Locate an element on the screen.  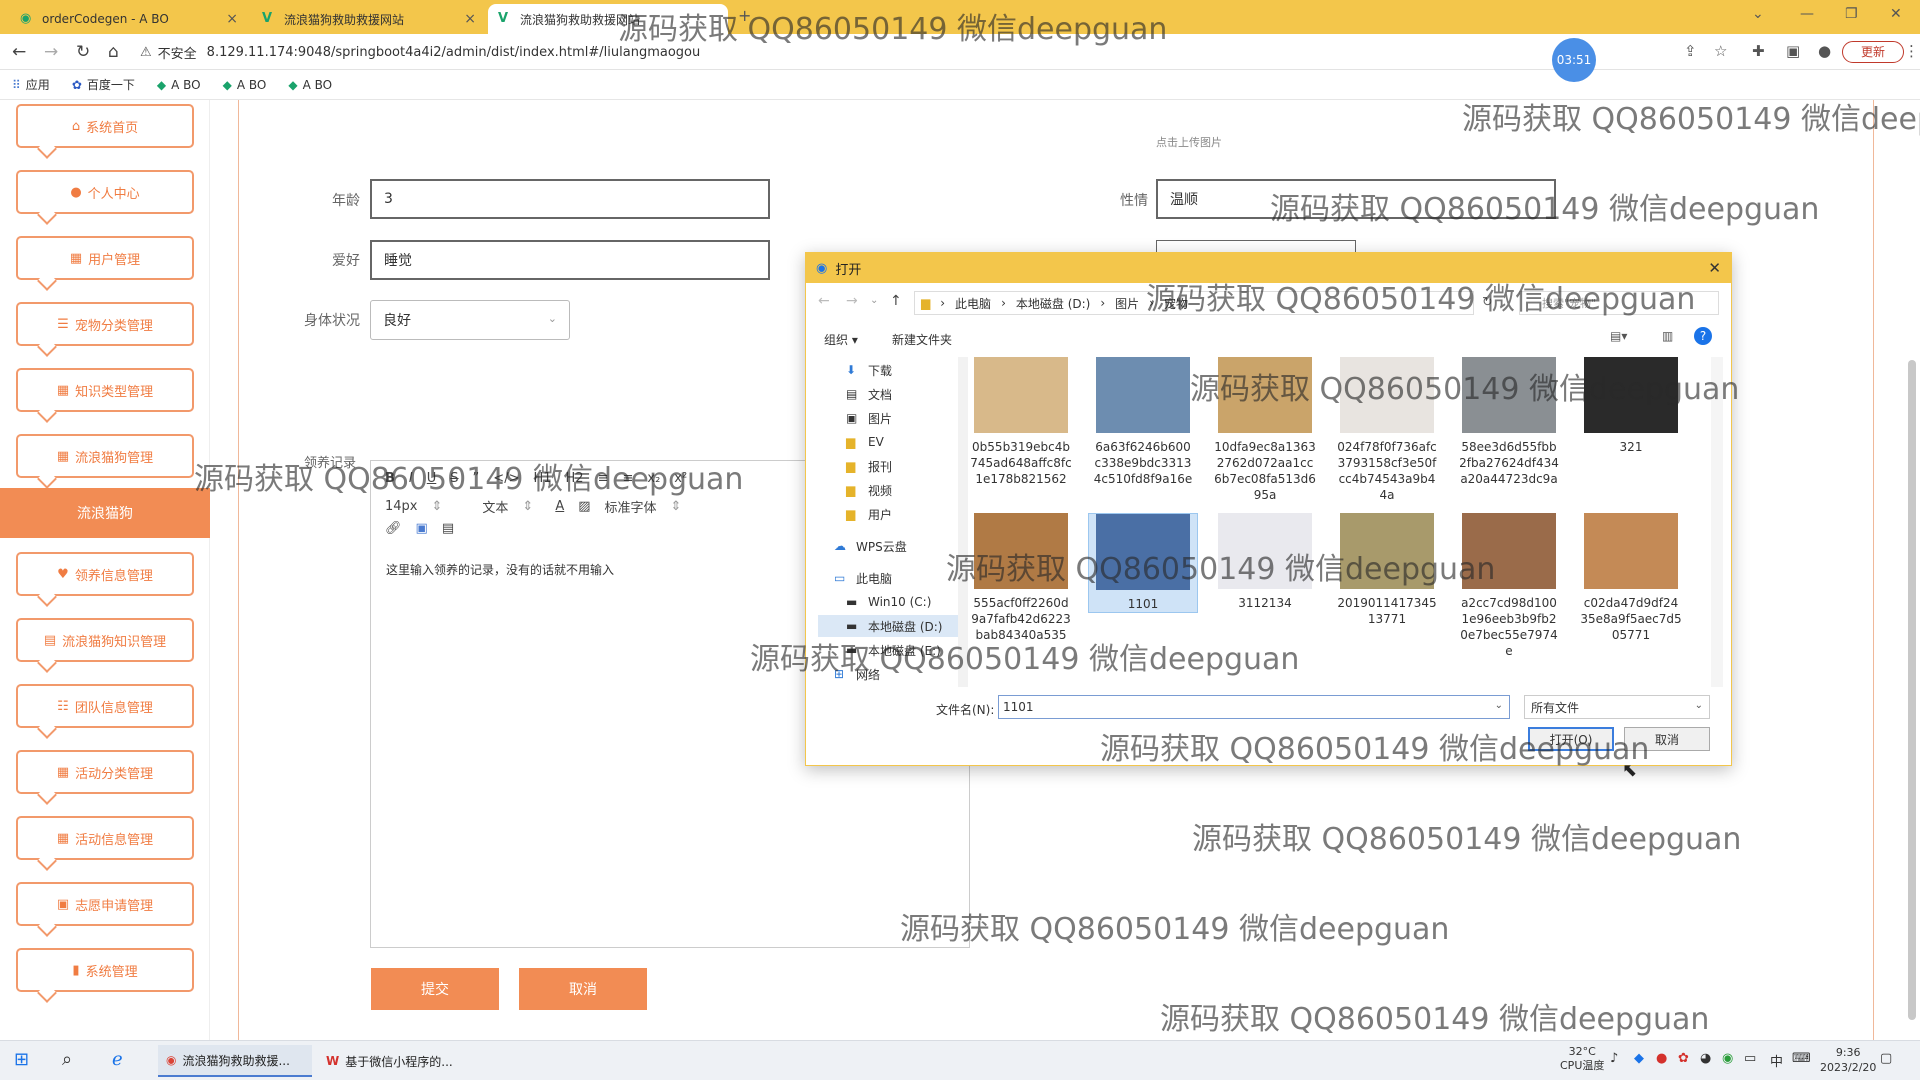
files-scrollbar is located at coordinates (1717, 522).